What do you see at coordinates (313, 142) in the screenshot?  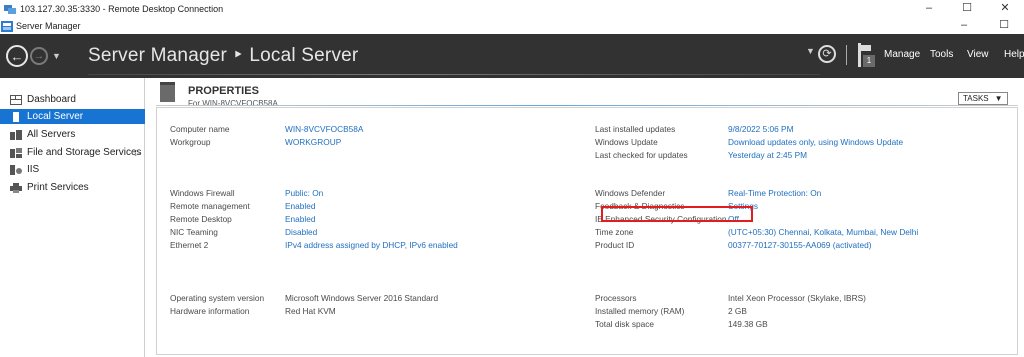 I see `property-value-link: WORKGROUP` at bounding box center [313, 142].